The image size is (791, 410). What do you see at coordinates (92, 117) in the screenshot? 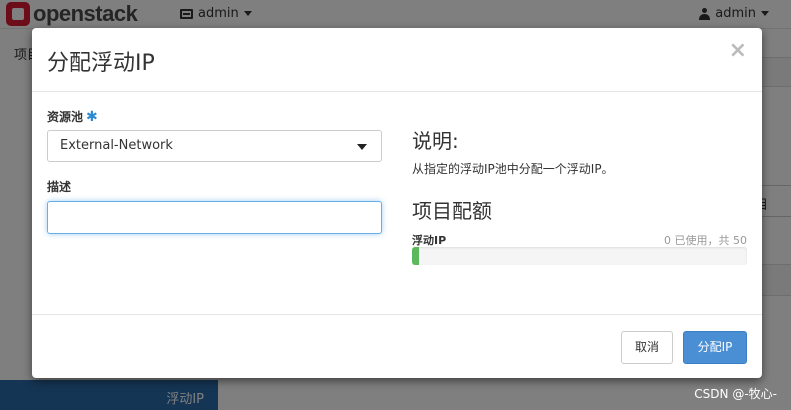
I see `required-asterisk-icon: ✱` at bounding box center [92, 117].